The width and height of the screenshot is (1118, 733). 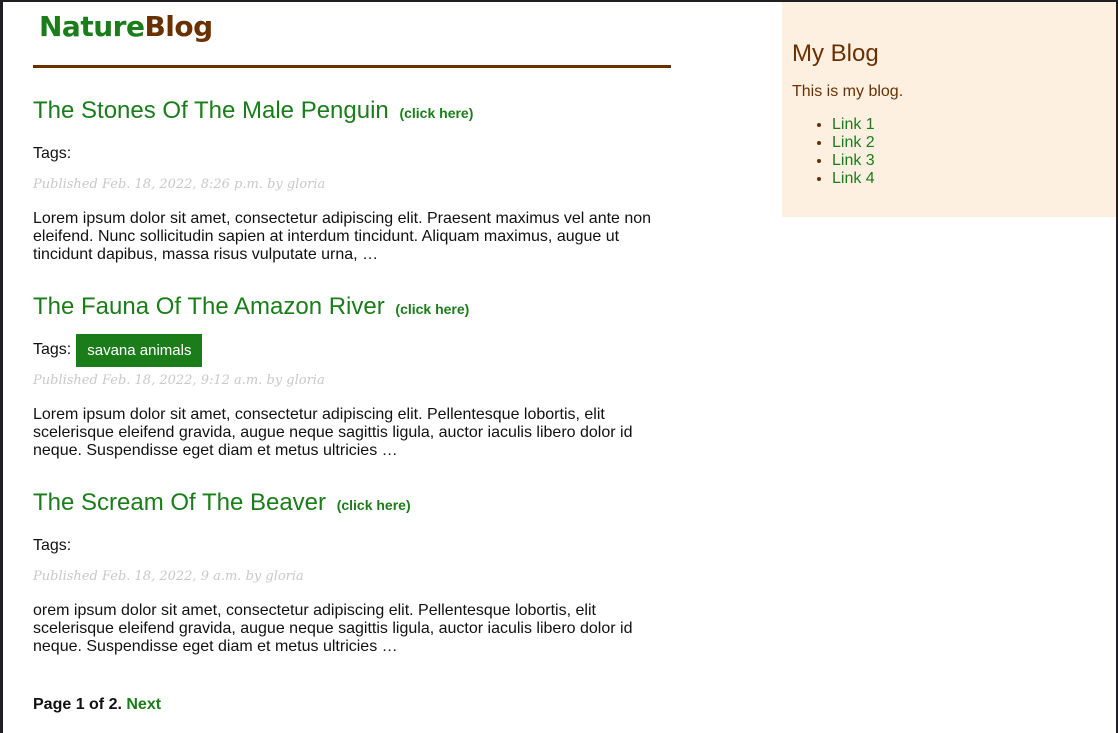 I want to click on sidebar-link: Link 3, so click(x=853, y=160).